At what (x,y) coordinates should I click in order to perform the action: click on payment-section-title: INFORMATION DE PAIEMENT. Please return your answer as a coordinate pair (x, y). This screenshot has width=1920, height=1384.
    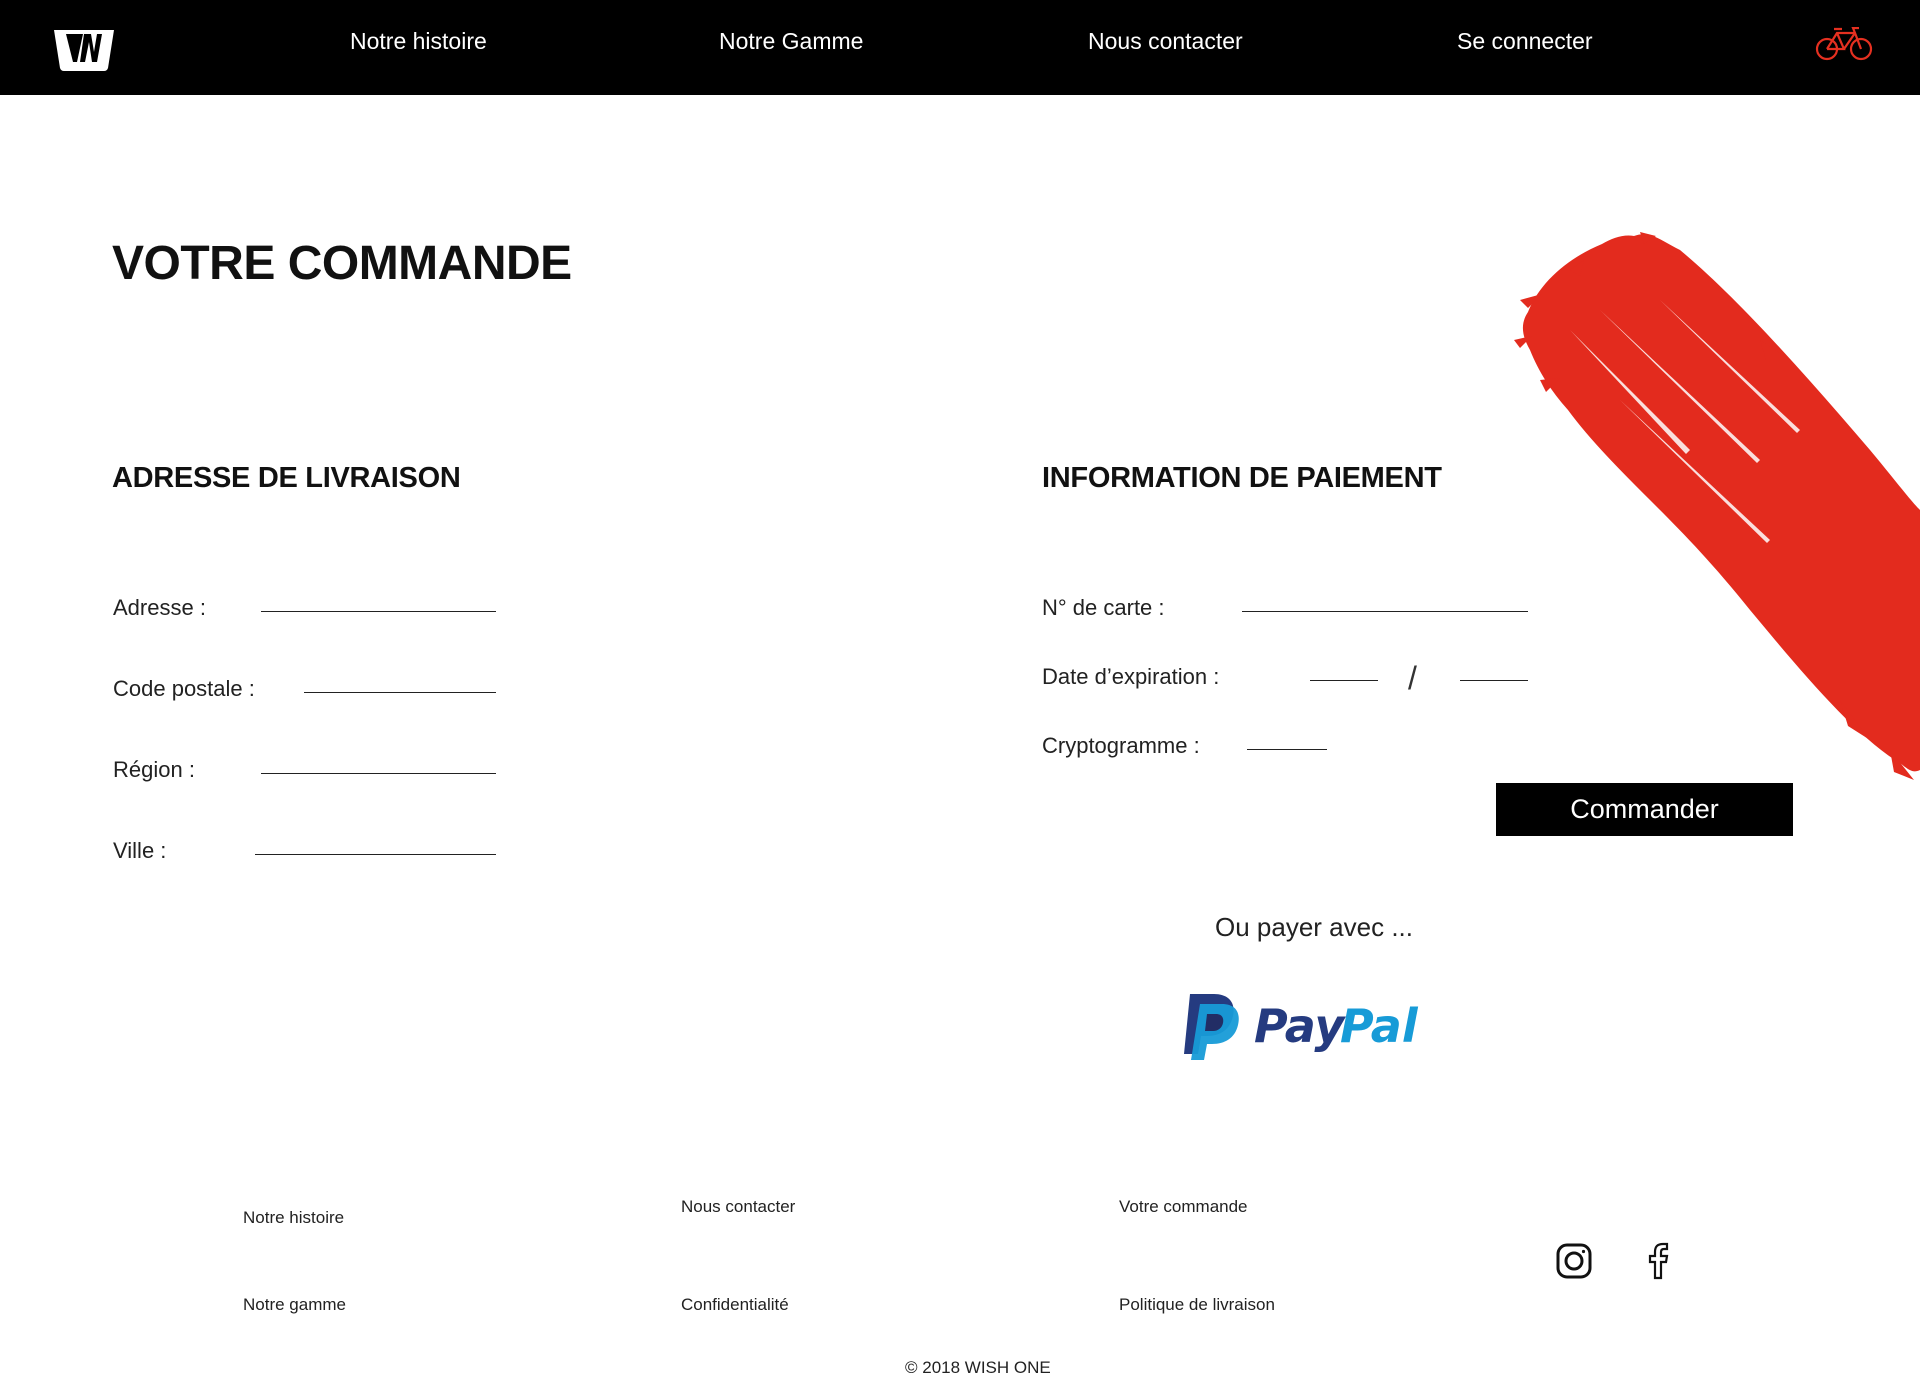
    Looking at the image, I should click on (1242, 478).